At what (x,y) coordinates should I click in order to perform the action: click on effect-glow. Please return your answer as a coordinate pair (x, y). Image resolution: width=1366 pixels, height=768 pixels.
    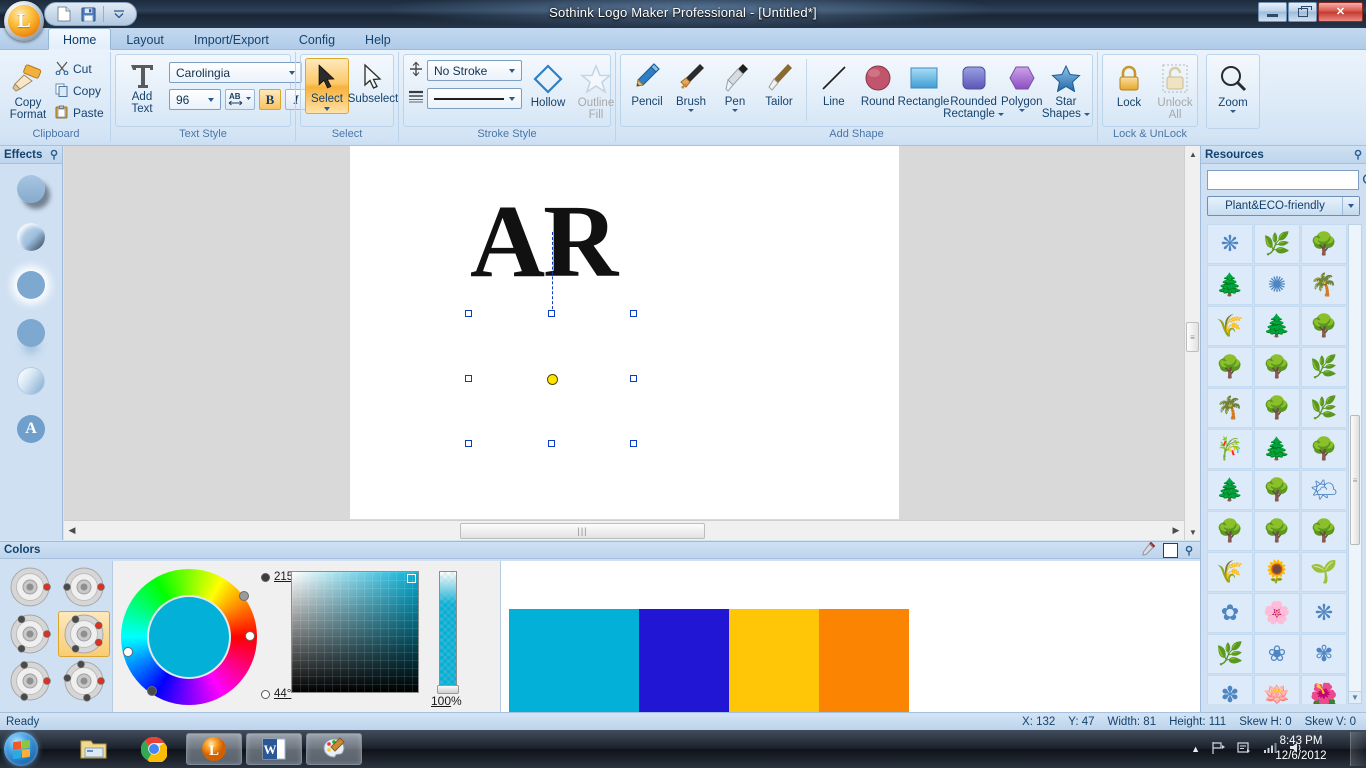
    Looking at the image, I should click on (31, 285).